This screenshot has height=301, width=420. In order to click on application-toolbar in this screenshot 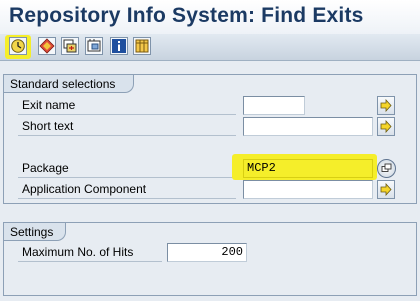, I will do `click(210, 47)`.